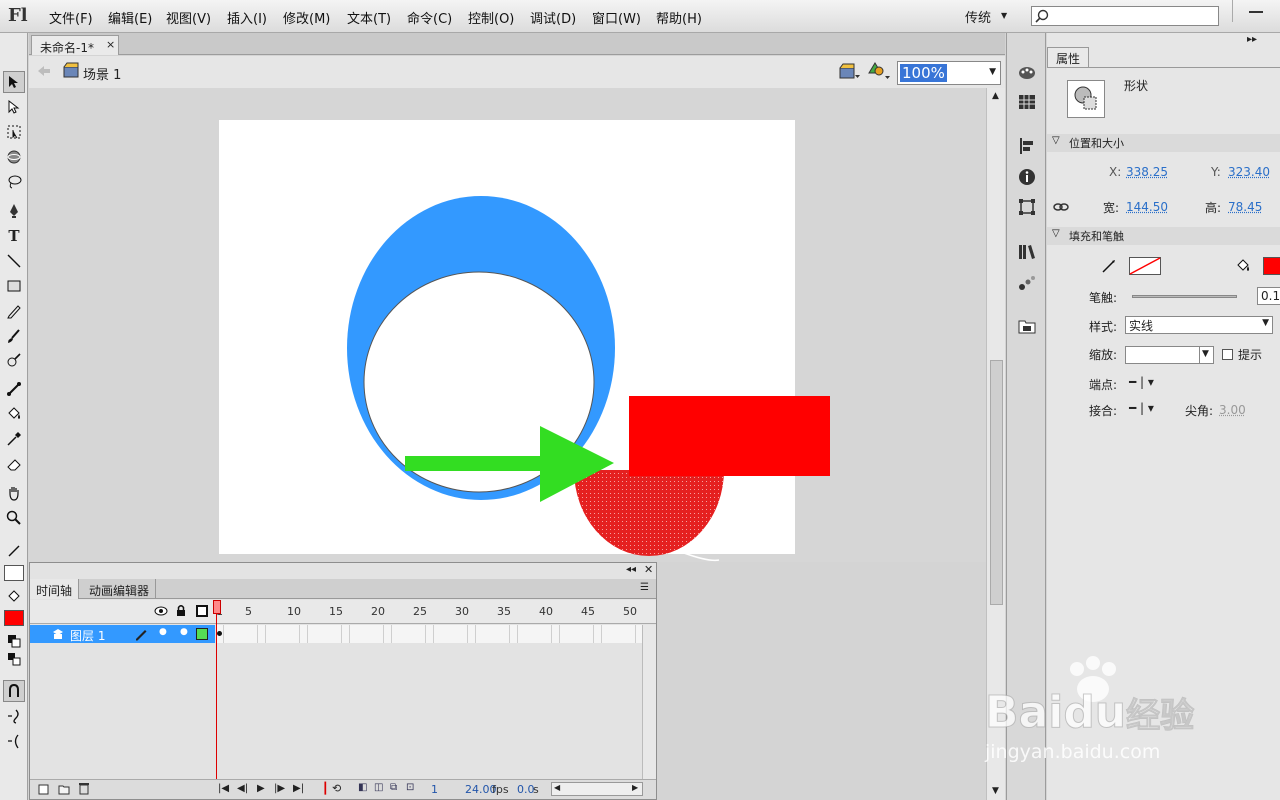  Describe the element at coordinates (14, 716) in the screenshot. I see `smooth-icon` at that location.